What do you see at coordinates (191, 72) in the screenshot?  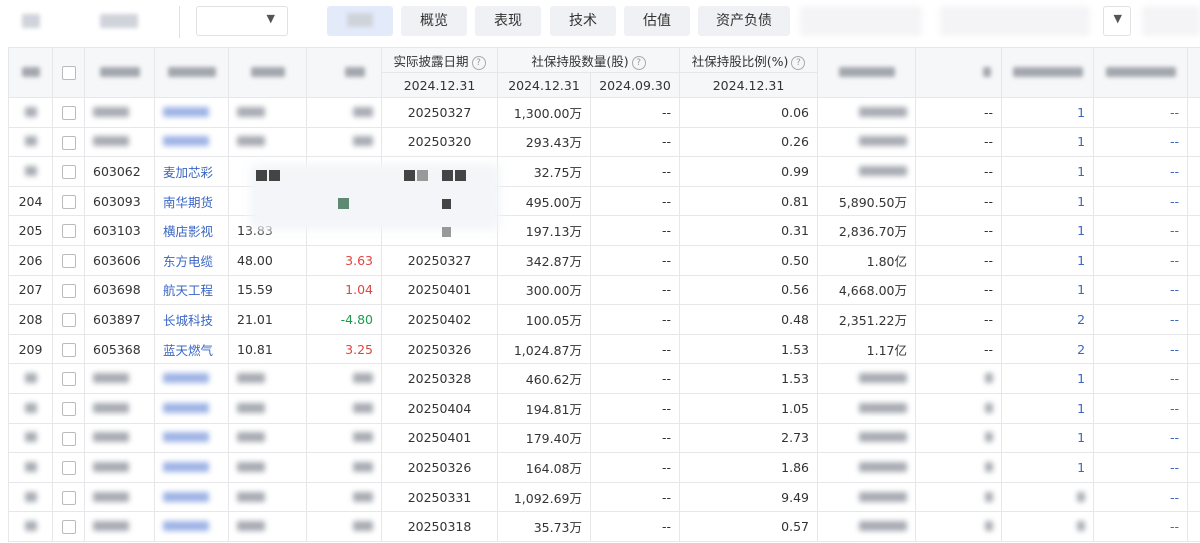 I see `col-header-name` at bounding box center [191, 72].